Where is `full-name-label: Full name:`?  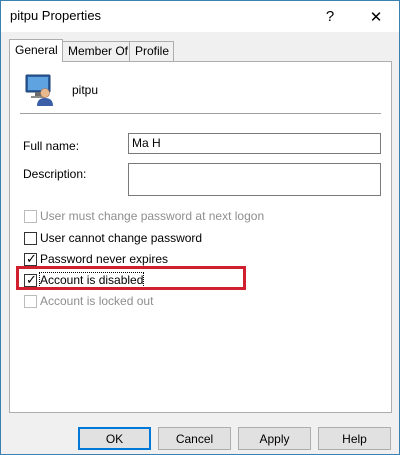
full-name-label: Full name: is located at coordinates (51, 146).